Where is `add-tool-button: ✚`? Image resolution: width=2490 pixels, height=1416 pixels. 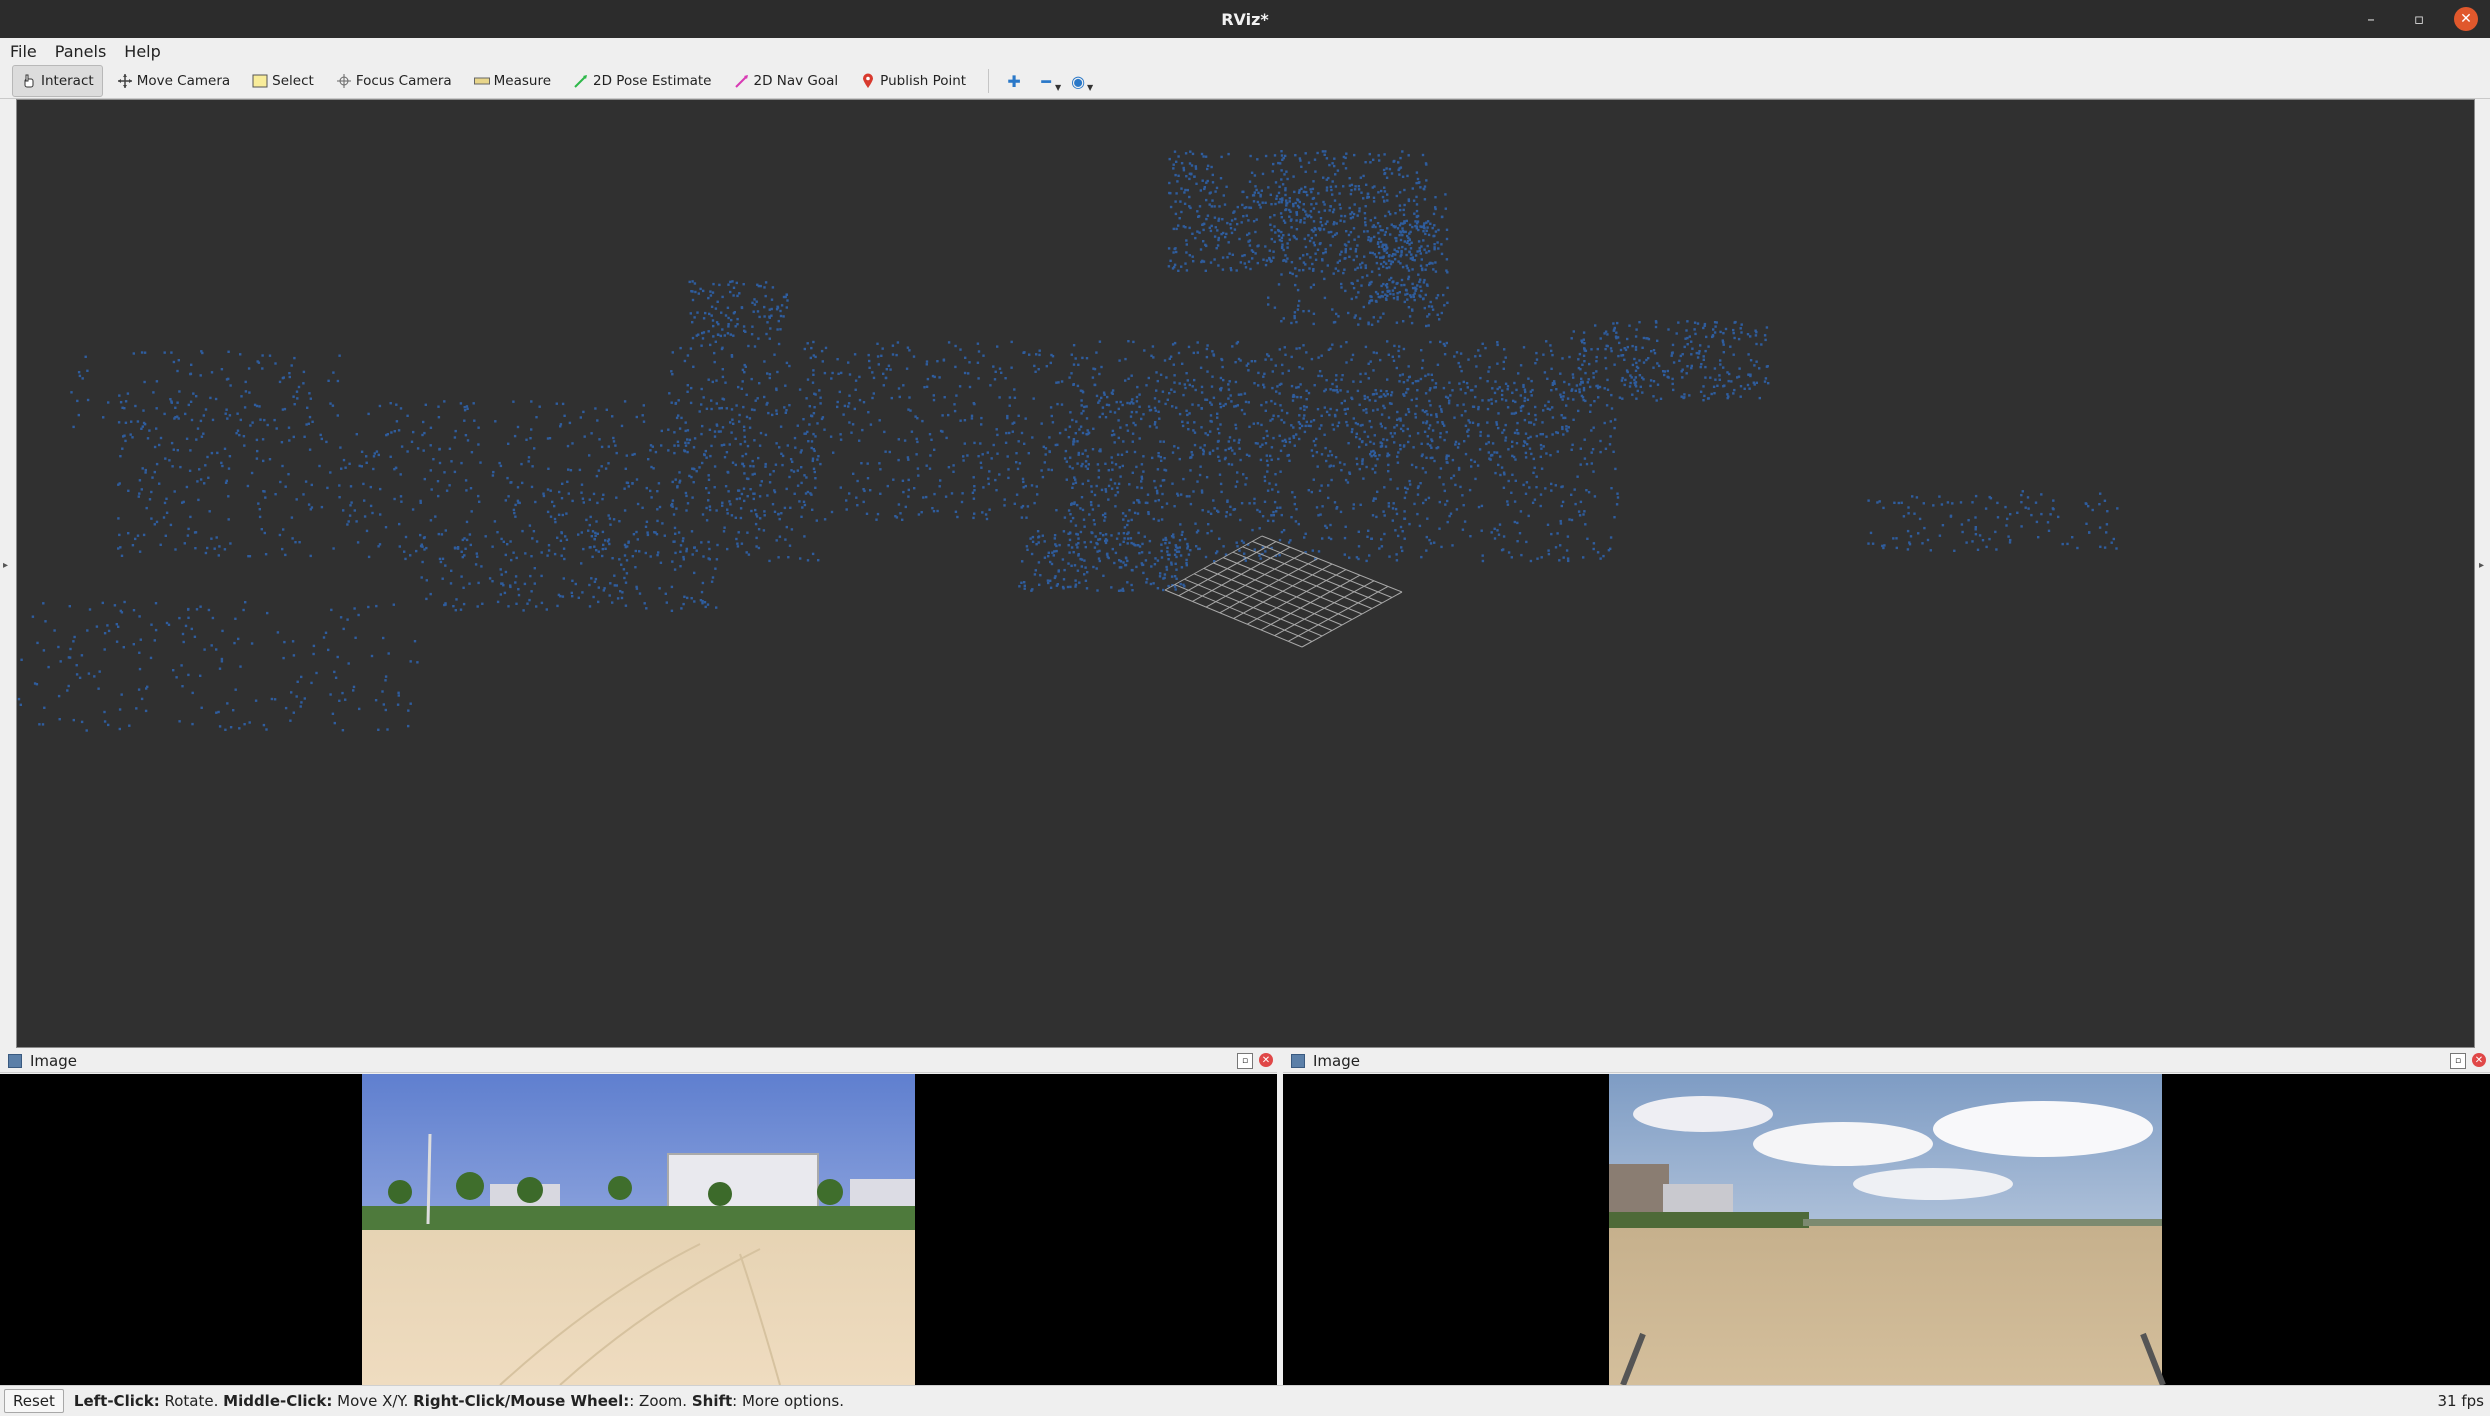 add-tool-button: ✚ is located at coordinates (1014, 81).